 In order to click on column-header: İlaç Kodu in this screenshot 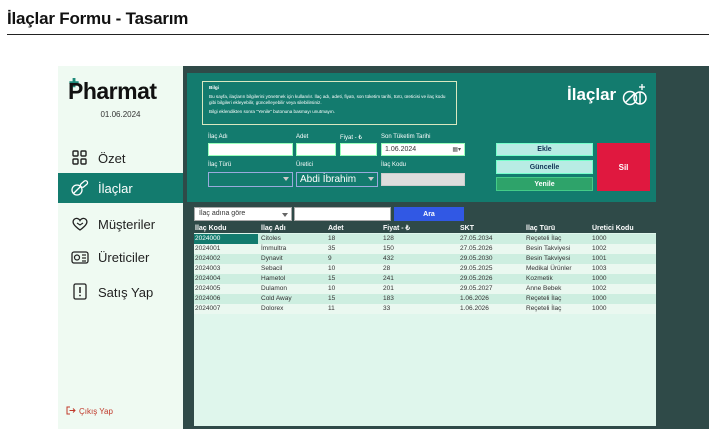, I will do `click(226, 229)`.